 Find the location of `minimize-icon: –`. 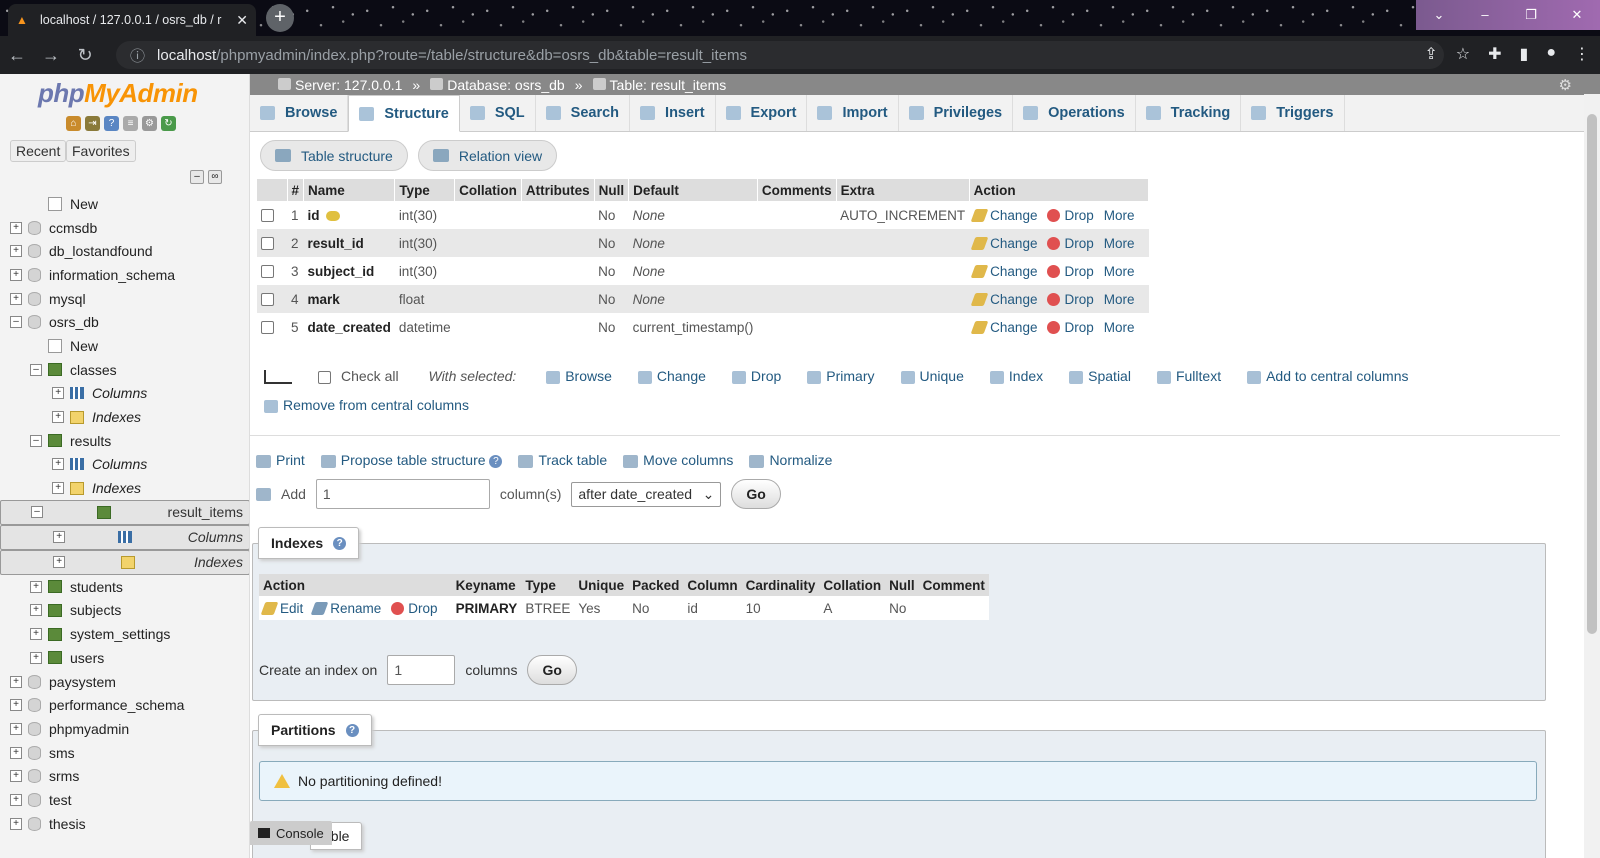

minimize-icon: – is located at coordinates (1485, 15).